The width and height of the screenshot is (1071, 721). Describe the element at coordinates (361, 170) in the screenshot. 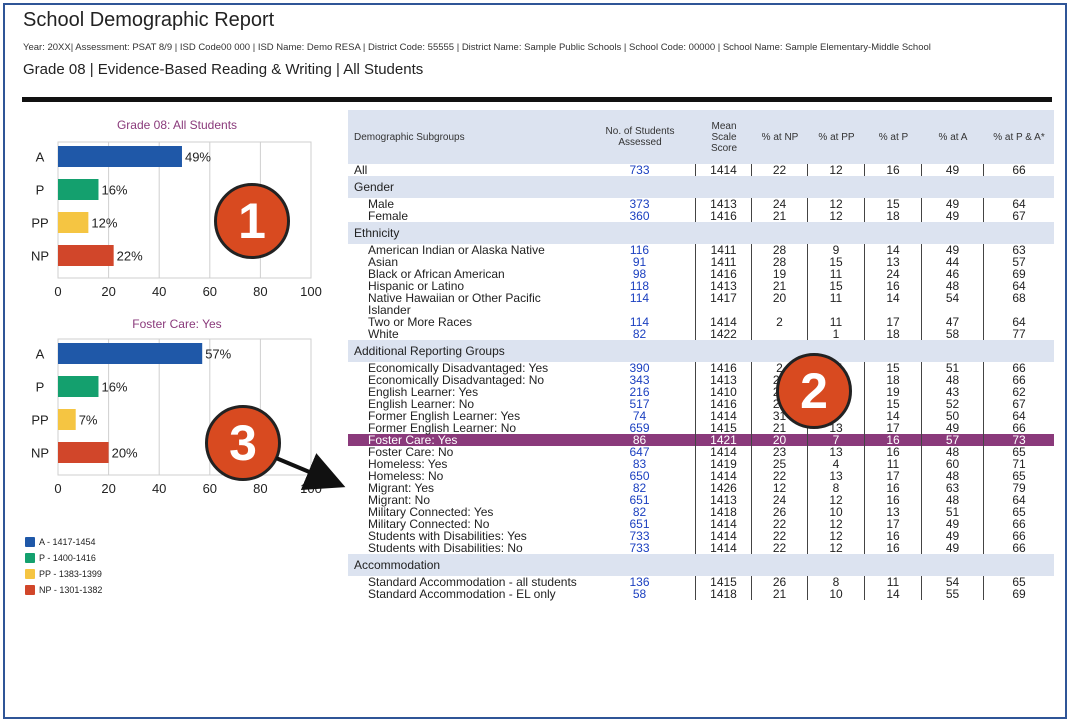

I see `cell-subgroup: All` at that location.